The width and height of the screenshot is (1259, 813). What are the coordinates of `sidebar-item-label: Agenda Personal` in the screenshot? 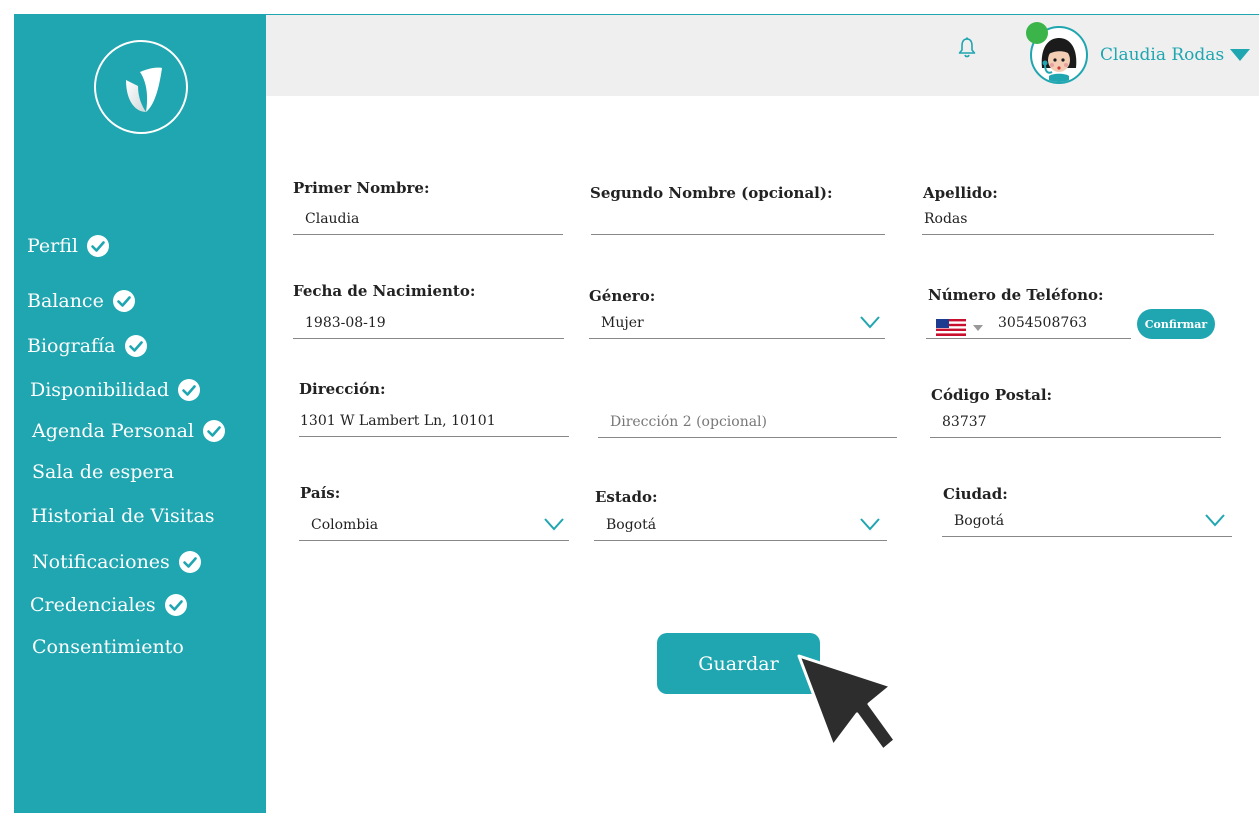 It's located at (113, 431).